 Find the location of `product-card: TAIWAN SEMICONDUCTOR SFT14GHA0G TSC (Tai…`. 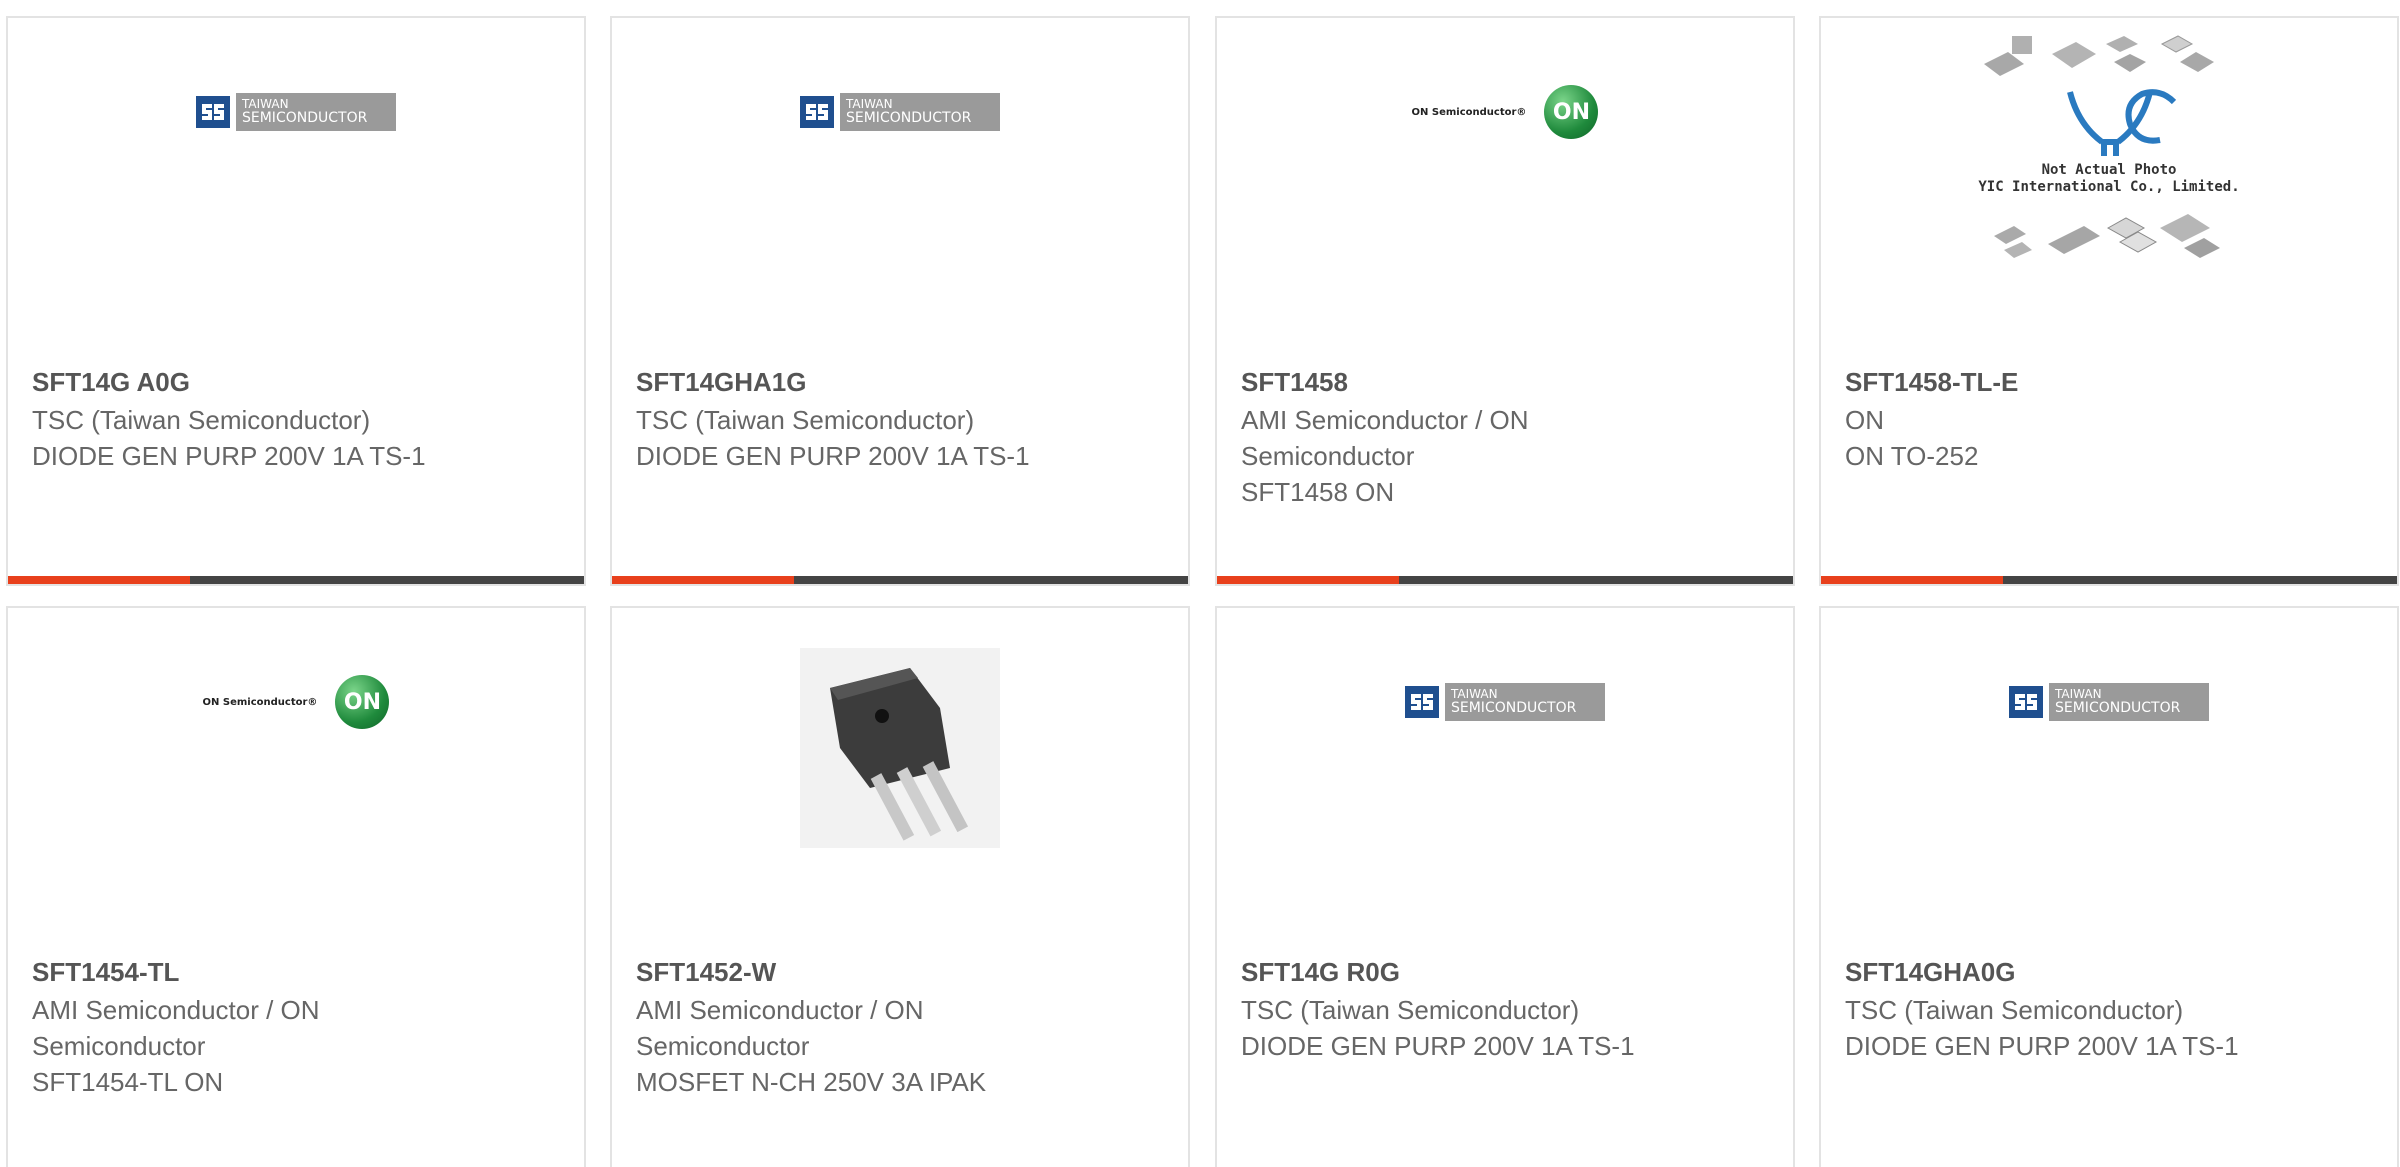

product-card: TAIWAN SEMICONDUCTOR SFT14GHA0G TSC (Tai… is located at coordinates (2109, 886).